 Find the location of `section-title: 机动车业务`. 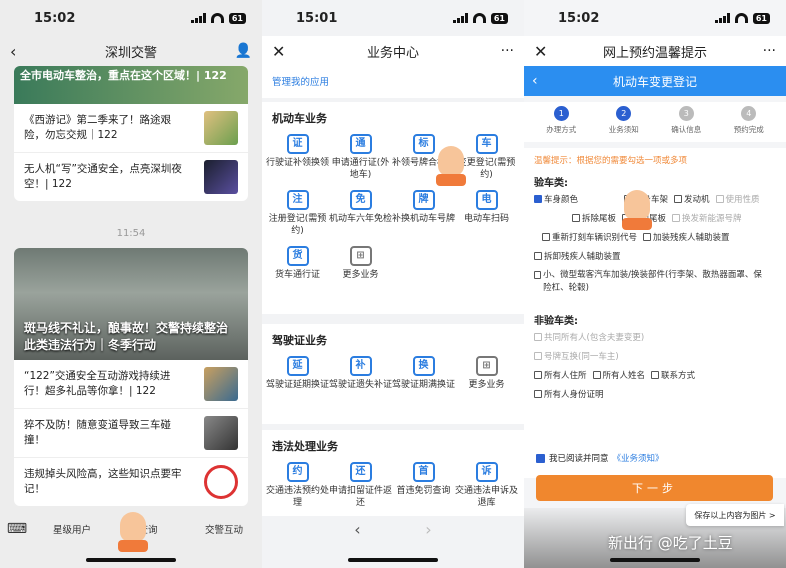

section-title: 机动车业务 is located at coordinates (299, 118).